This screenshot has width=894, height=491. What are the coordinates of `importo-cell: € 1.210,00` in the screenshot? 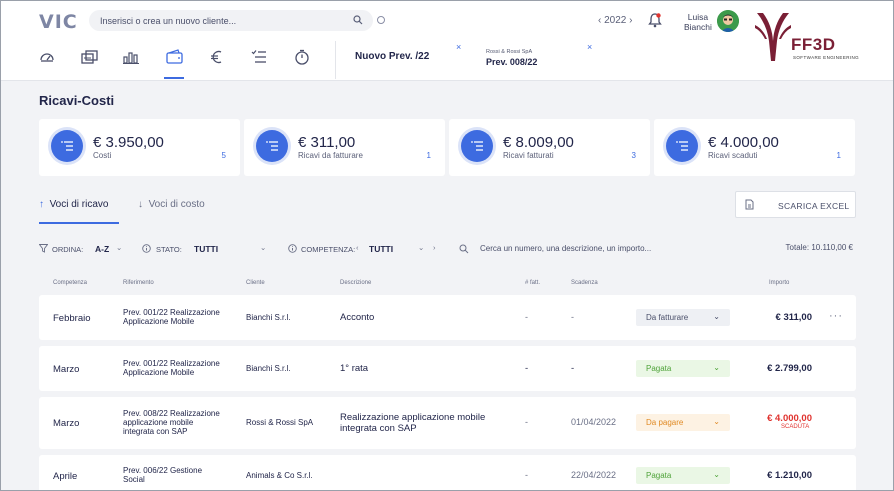 It's located at (789, 475).